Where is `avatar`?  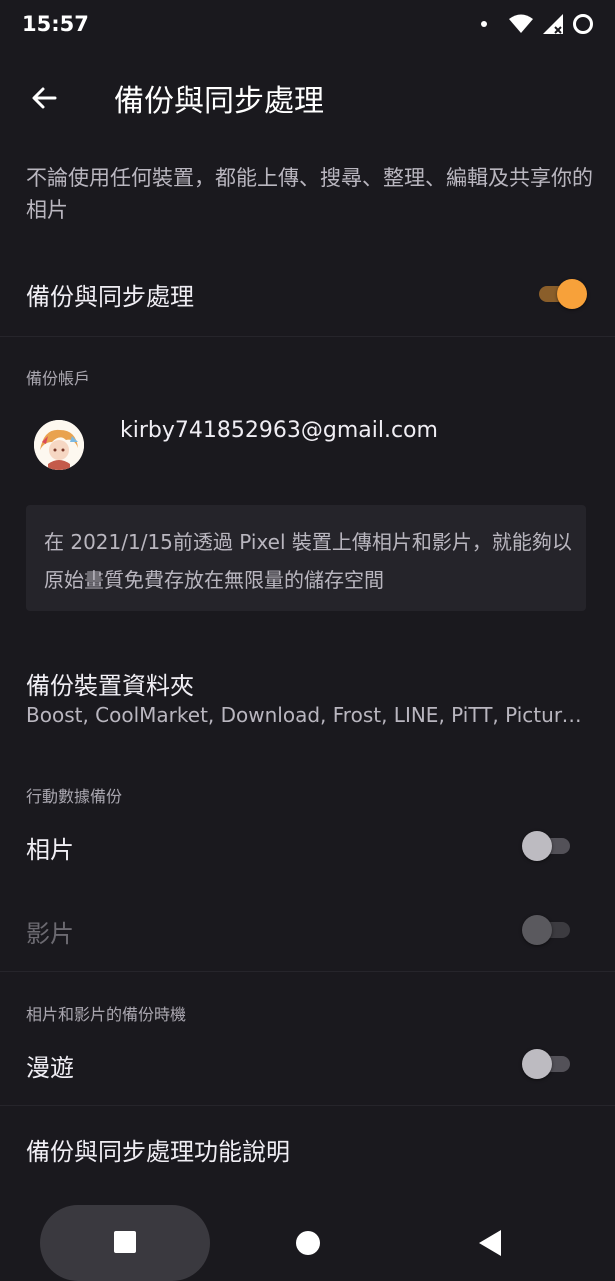 avatar is located at coordinates (59, 445).